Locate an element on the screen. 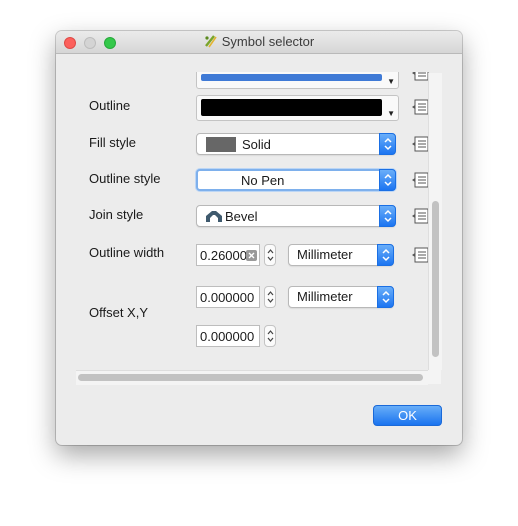 Image resolution: width=518 pixels, height=526 pixels. offset-x-value: 0.000000 is located at coordinates (227, 297).